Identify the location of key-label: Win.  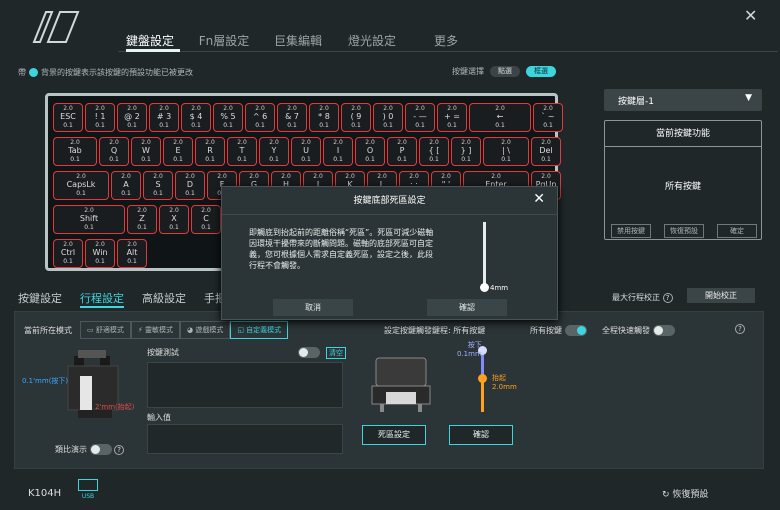
(100, 252).